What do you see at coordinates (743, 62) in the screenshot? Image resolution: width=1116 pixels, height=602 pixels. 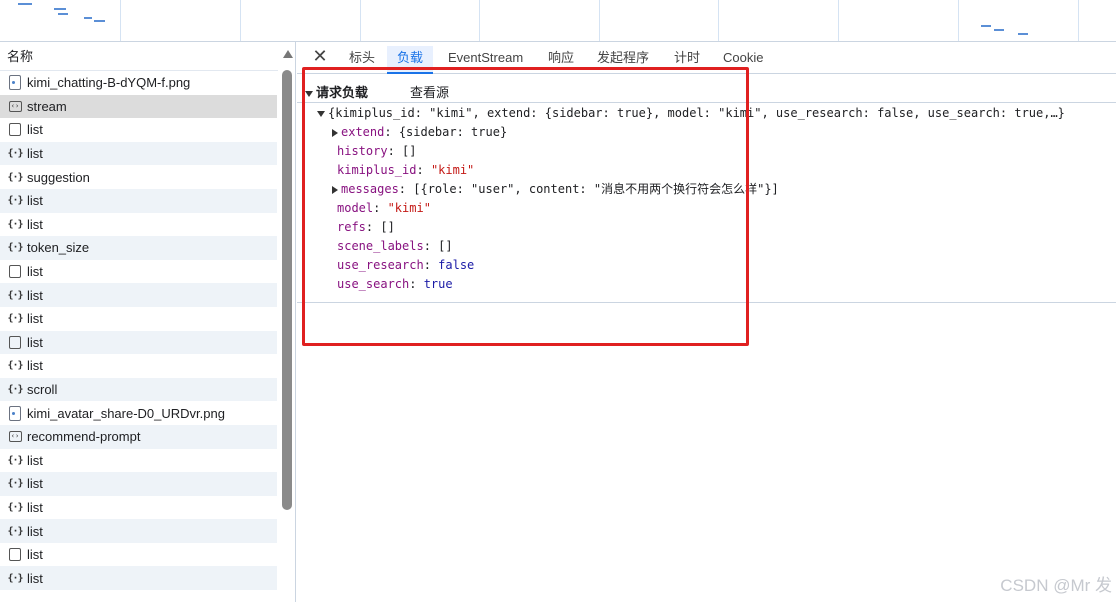 I see `tab-cookies: Cookie` at bounding box center [743, 62].